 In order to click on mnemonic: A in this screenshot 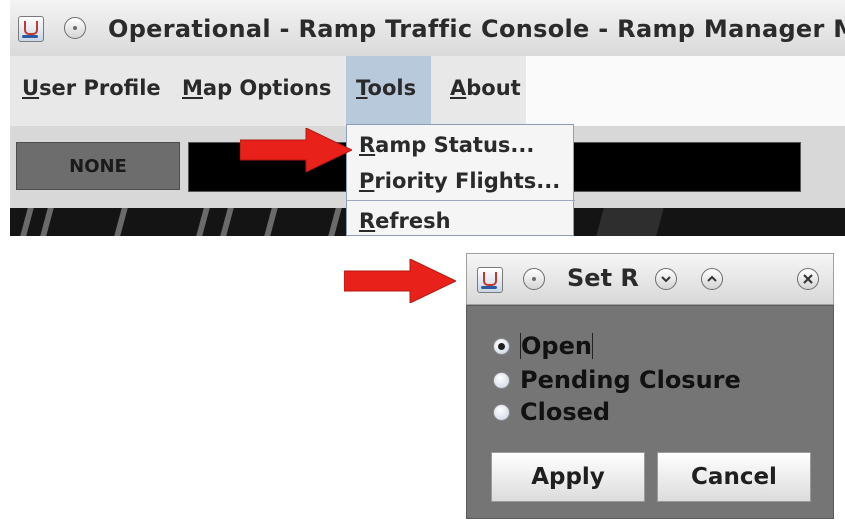, I will do `click(458, 88)`.